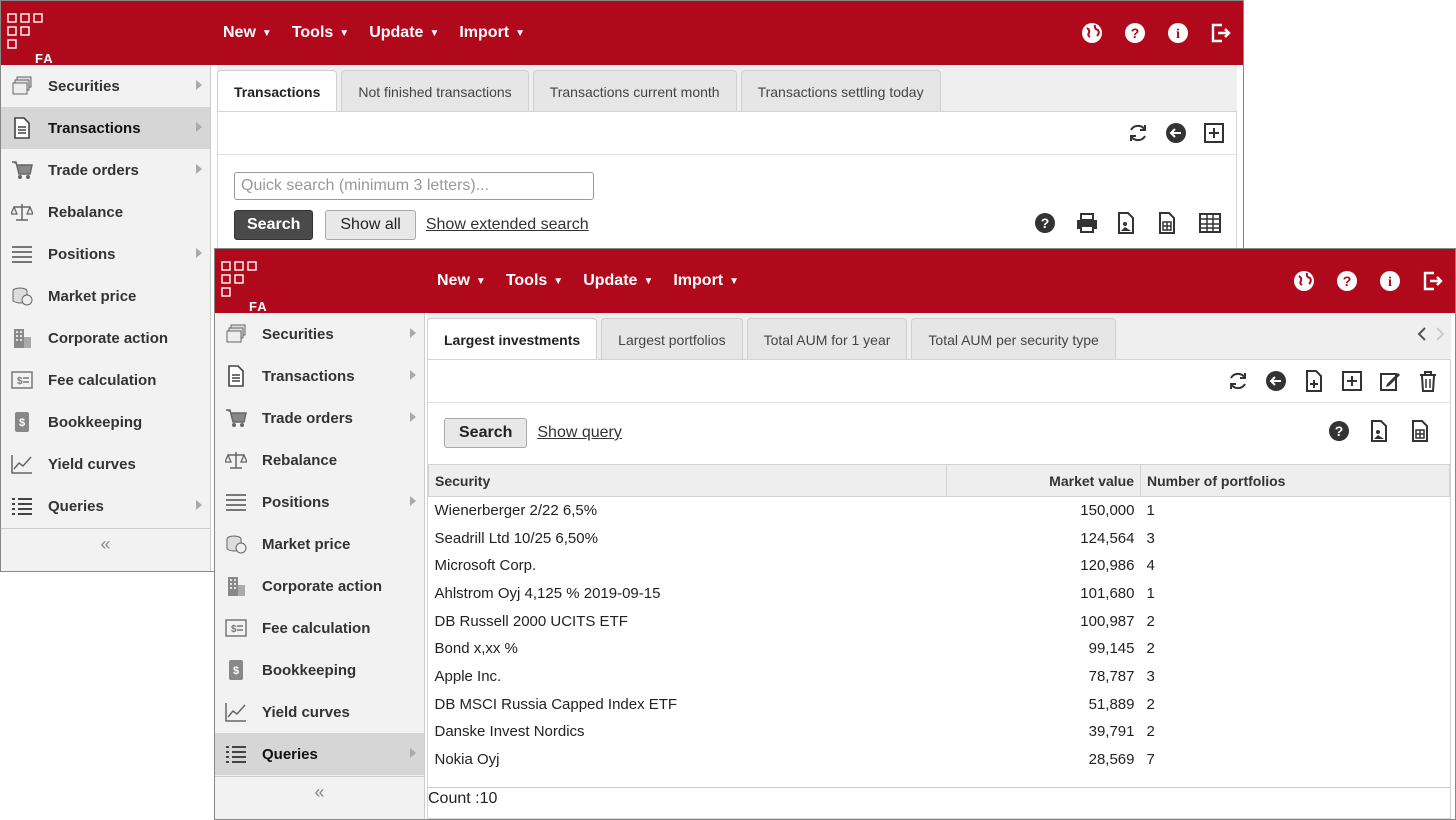 Image resolution: width=1456 pixels, height=820 pixels. I want to click on table-row: Wienerberger 2/22 6,5% 150,000 1, so click(939, 511).